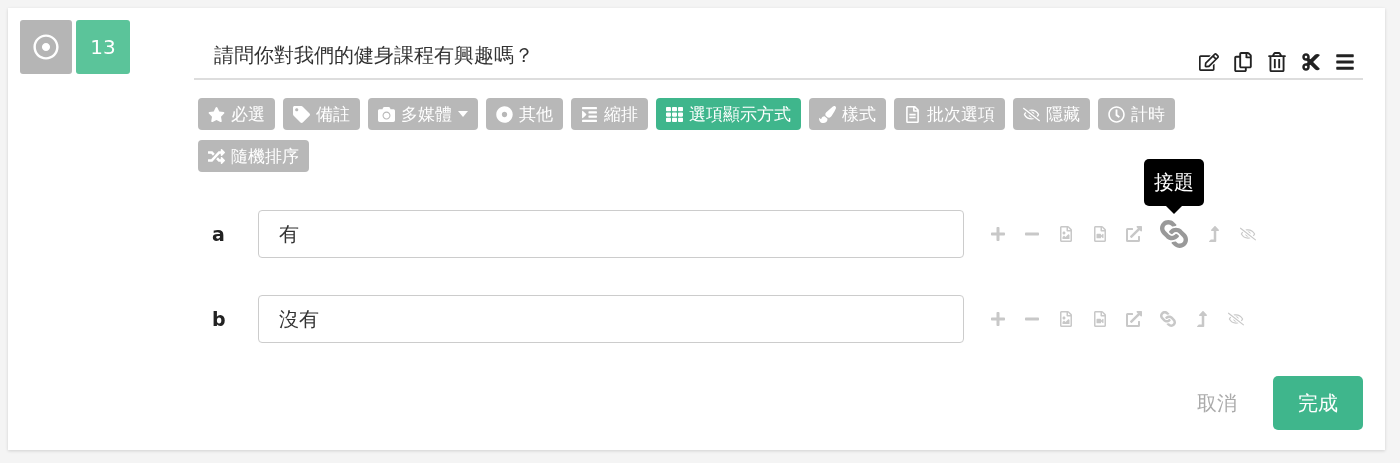 The image size is (1400, 463). I want to click on shuffle-icon, so click(216, 156).